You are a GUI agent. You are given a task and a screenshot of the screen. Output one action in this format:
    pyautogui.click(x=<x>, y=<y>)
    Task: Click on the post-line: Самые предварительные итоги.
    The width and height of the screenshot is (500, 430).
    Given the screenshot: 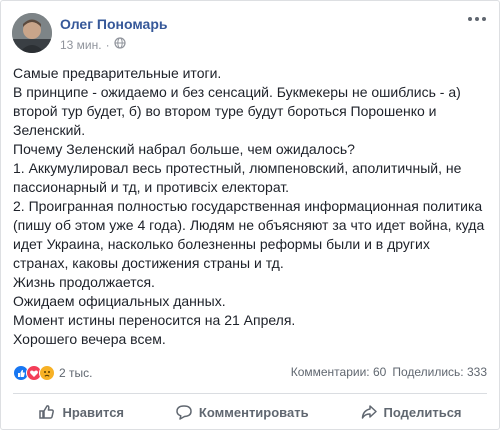 What is the action you would take?
    pyautogui.click(x=117, y=73)
    